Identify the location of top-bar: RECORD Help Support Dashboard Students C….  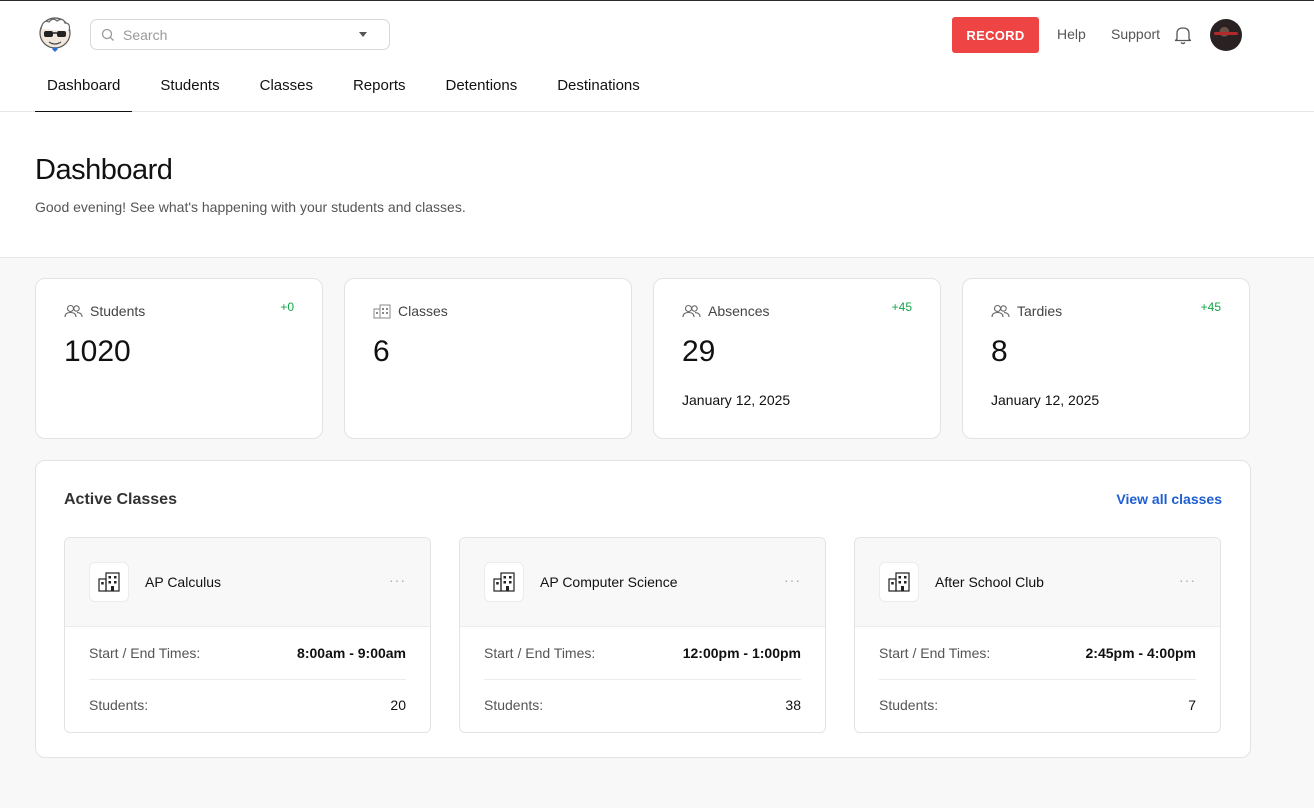
(657, 57).